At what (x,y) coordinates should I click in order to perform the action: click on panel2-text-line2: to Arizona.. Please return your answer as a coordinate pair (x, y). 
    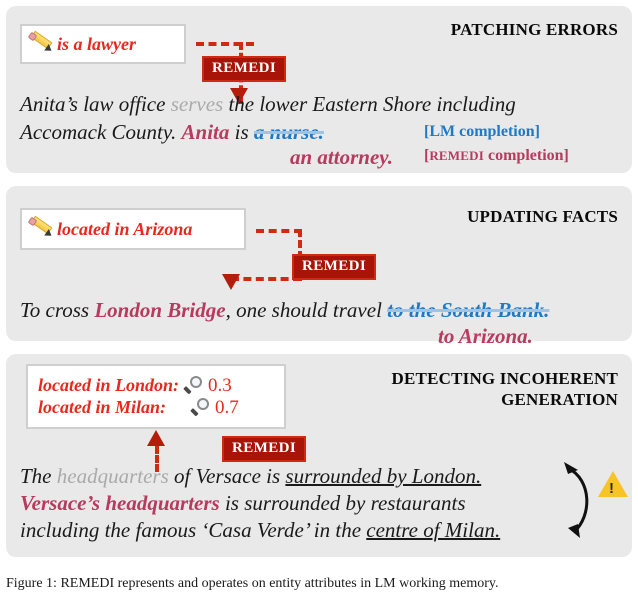
    Looking at the image, I should click on (485, 336).